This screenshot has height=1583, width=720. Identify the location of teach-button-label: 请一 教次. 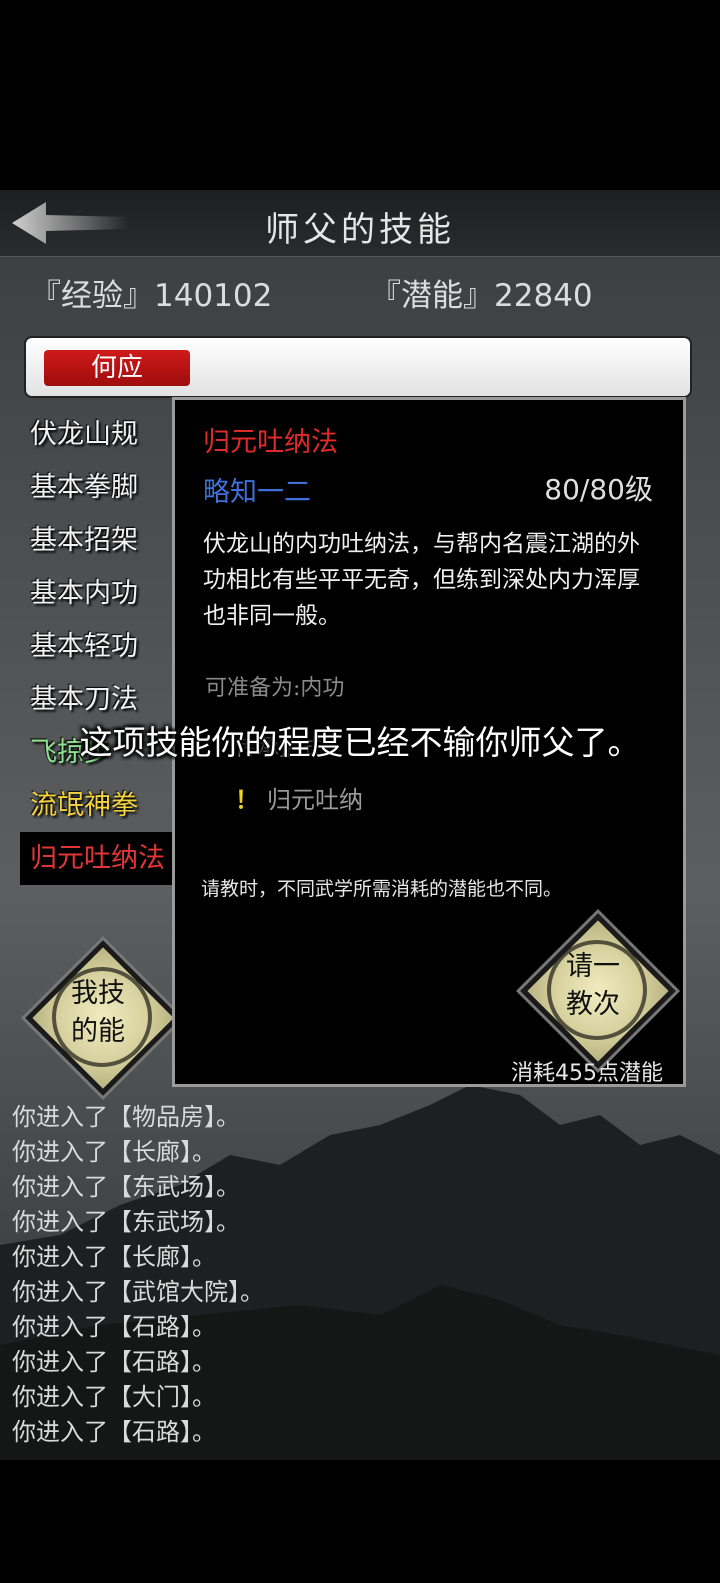
(593, 986).